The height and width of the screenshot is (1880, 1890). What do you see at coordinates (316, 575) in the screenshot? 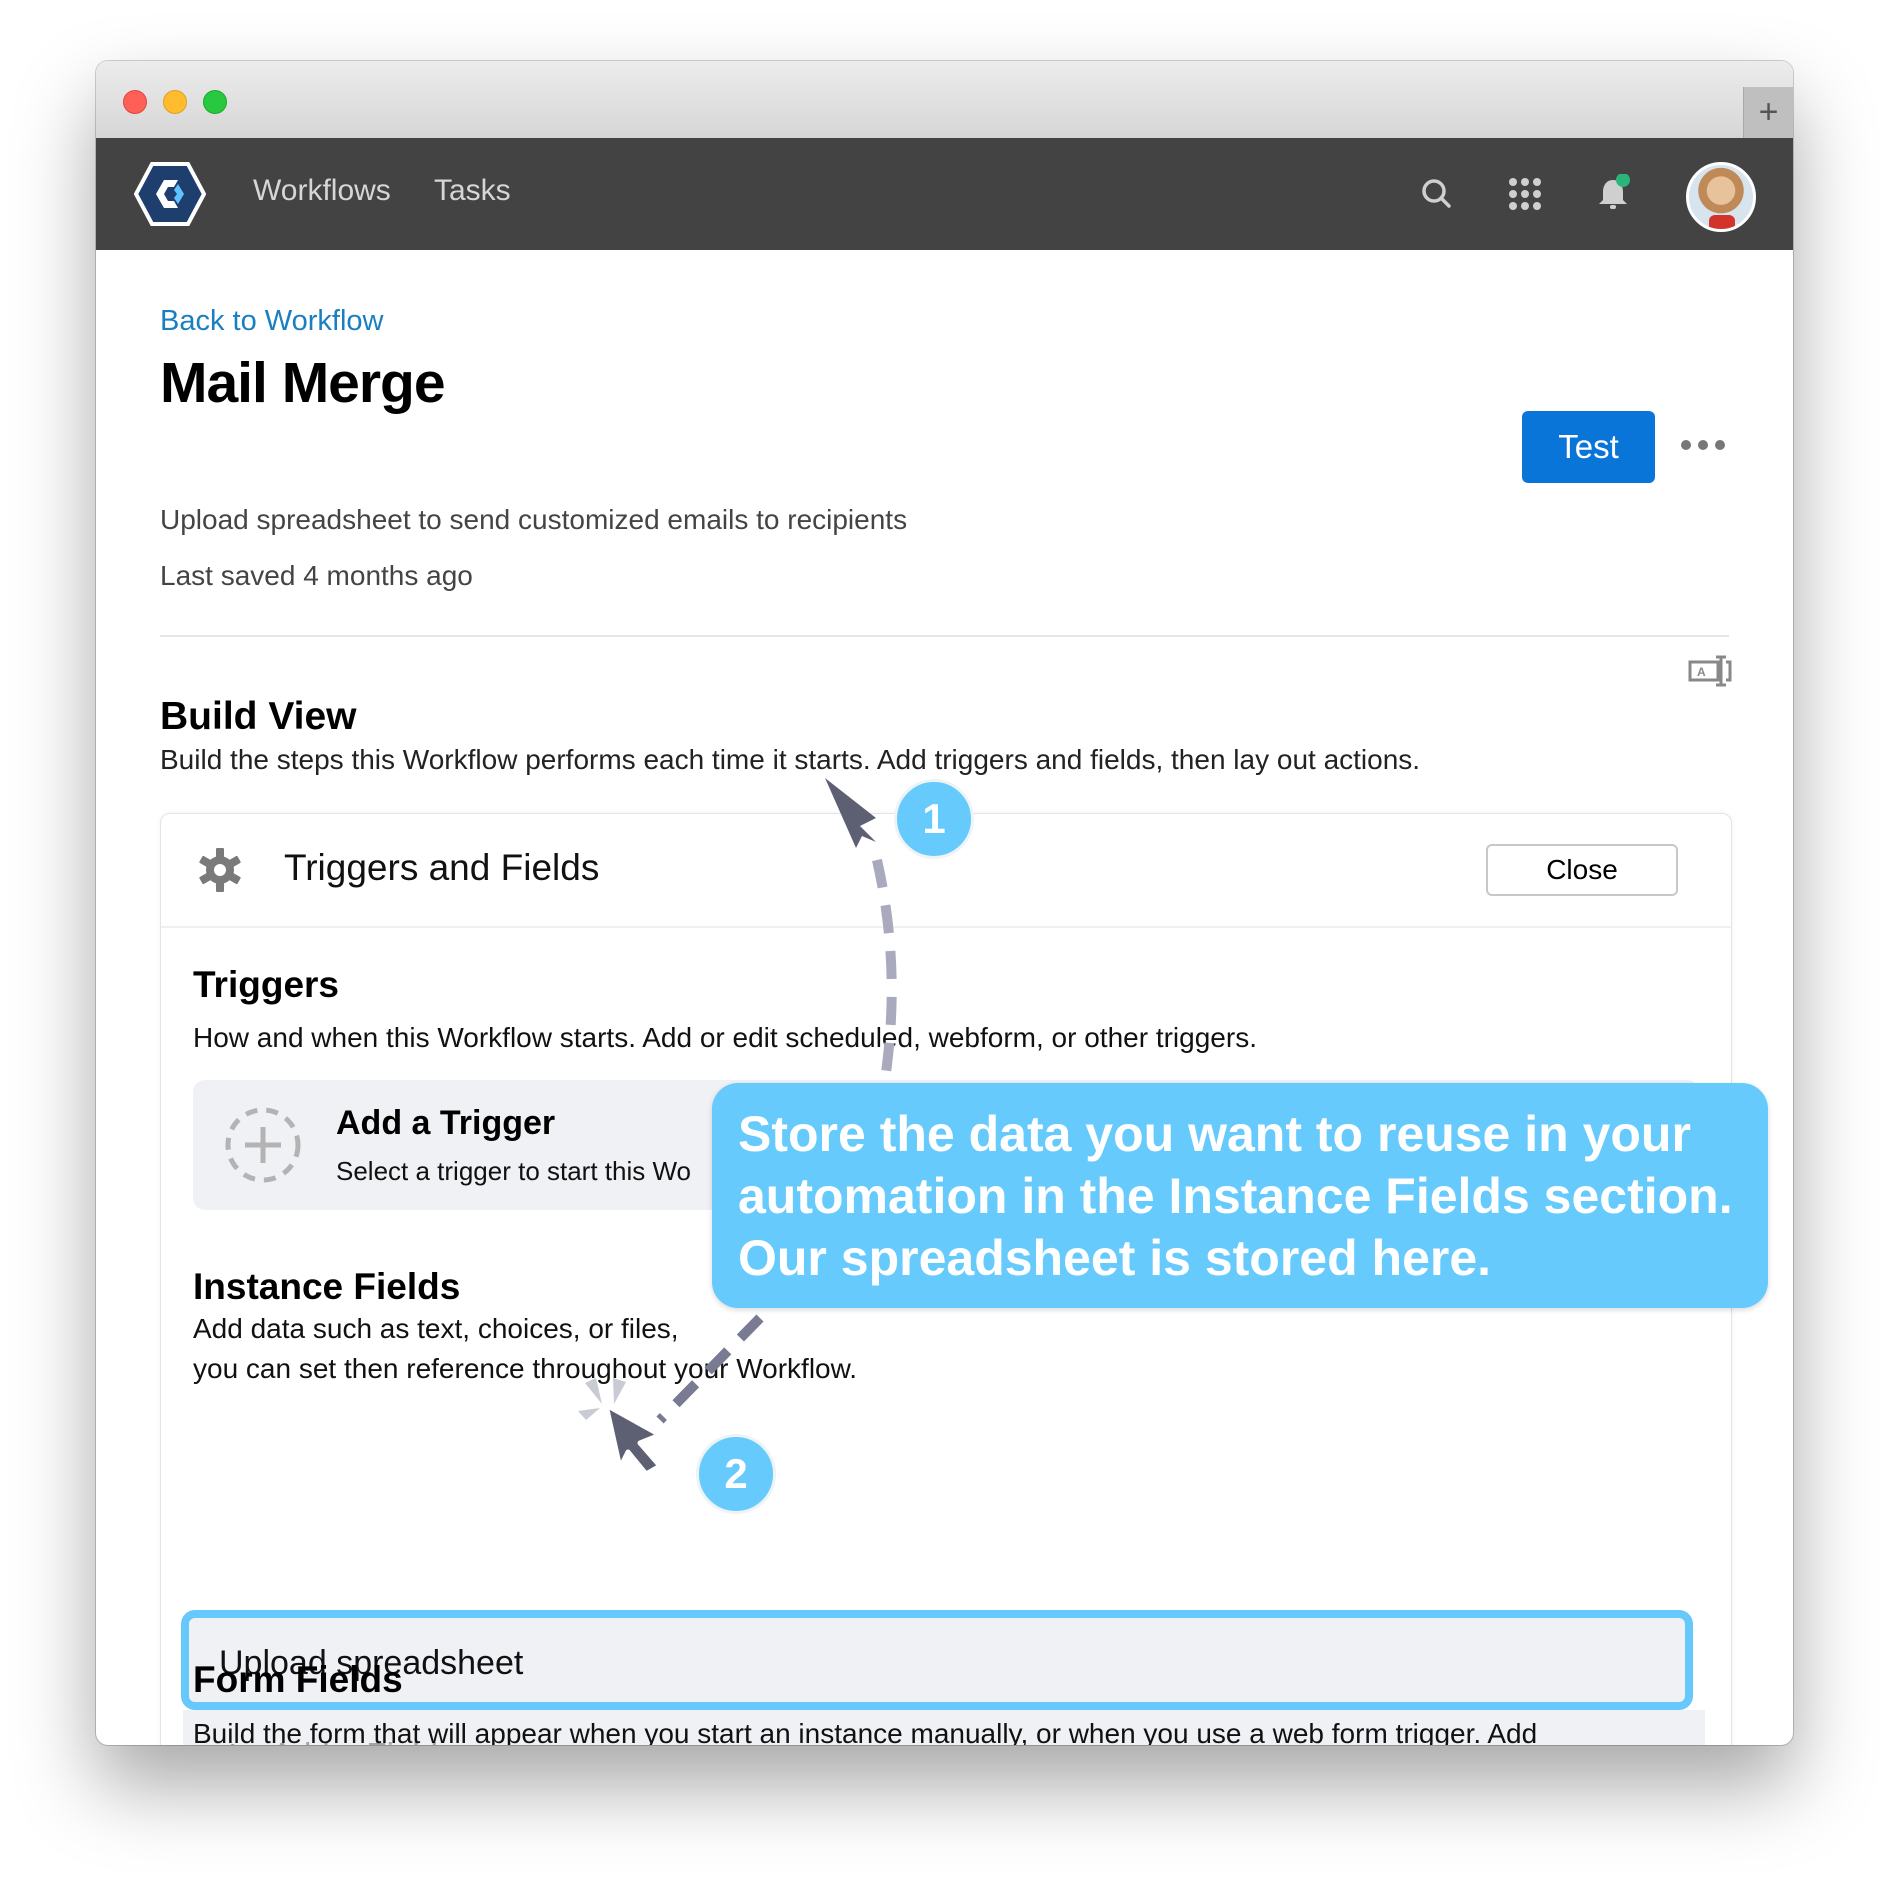
I see `last-saved-text: Last saved 4 months ago` at bounding box center [316, 575].